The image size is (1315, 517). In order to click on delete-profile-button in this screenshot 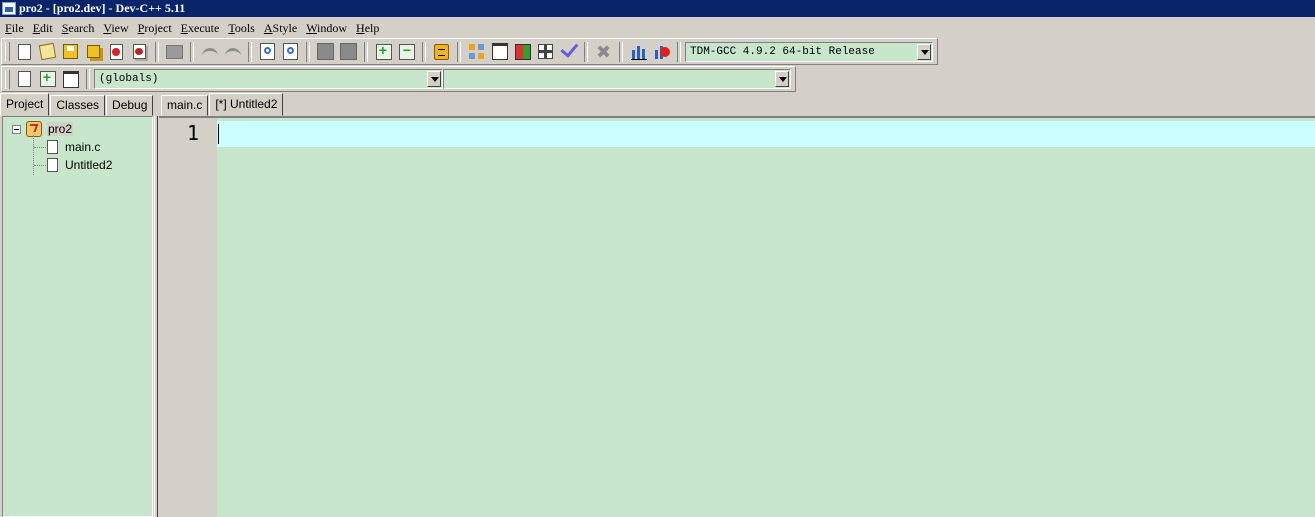, I will do `click(661, 52)`.